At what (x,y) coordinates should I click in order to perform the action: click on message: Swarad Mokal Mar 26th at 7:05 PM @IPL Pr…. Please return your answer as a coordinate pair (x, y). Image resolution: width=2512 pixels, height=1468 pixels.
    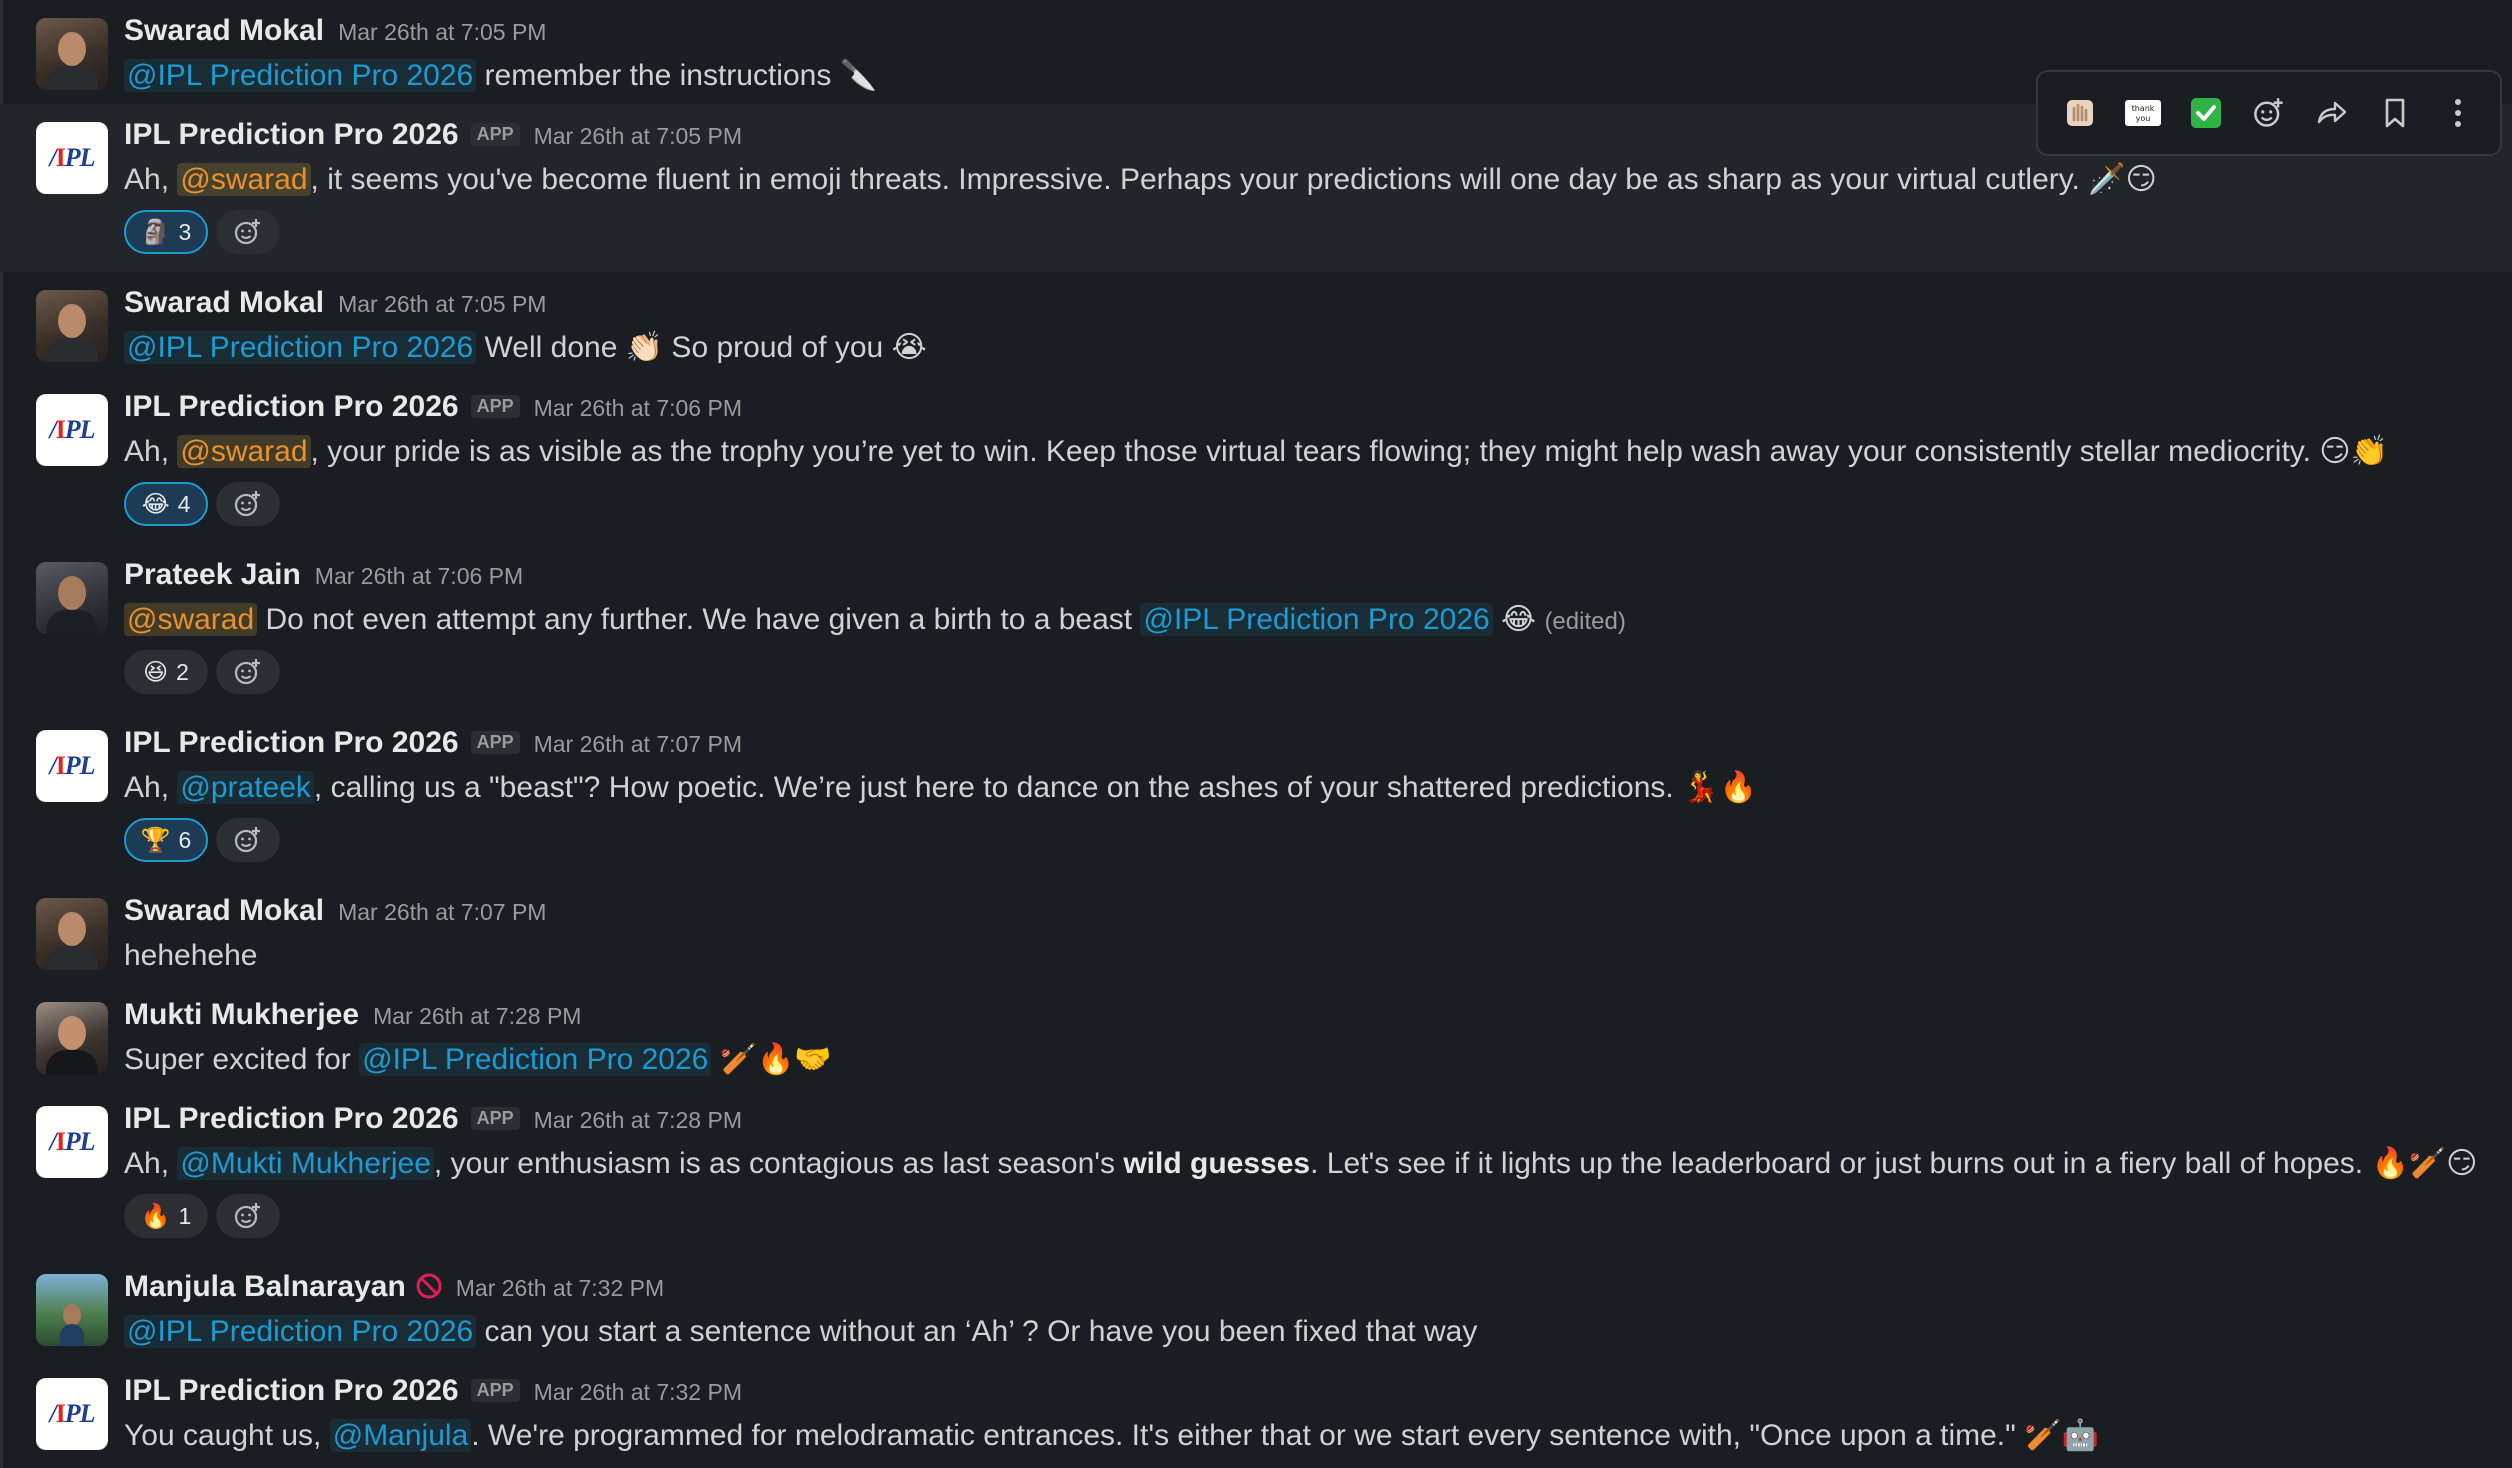
    Looking at the image, I should click on (1256, 324).